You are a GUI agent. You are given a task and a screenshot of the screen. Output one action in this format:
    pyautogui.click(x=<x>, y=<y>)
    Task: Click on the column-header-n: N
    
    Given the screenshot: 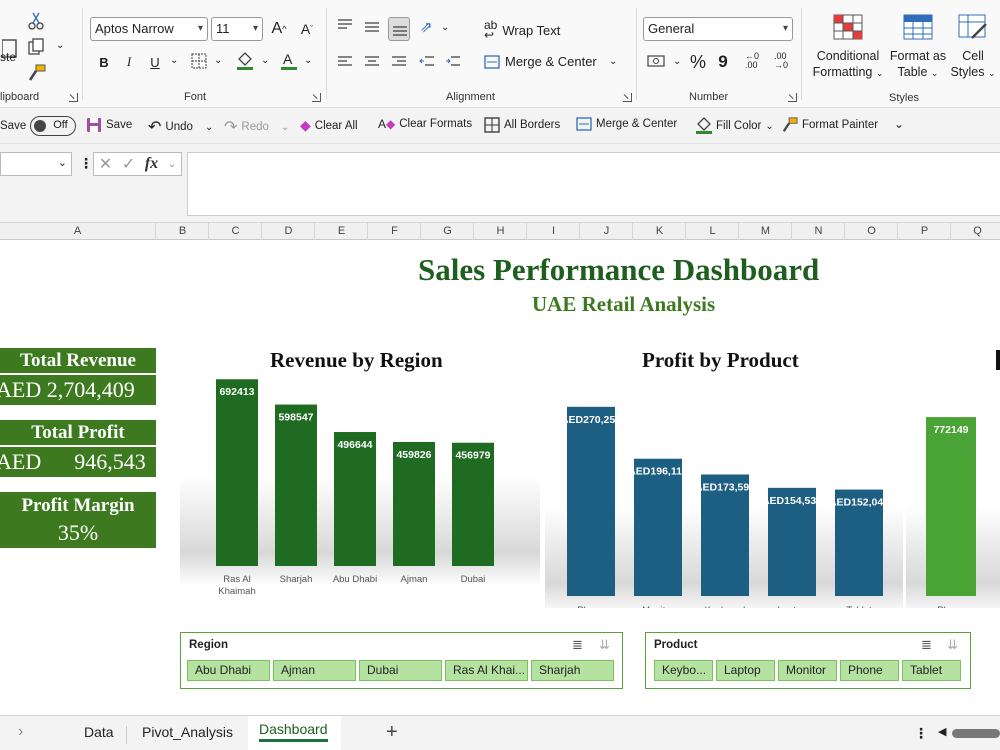 What is the action you would take?
    pyautogui.click(x=819, y=231)
    